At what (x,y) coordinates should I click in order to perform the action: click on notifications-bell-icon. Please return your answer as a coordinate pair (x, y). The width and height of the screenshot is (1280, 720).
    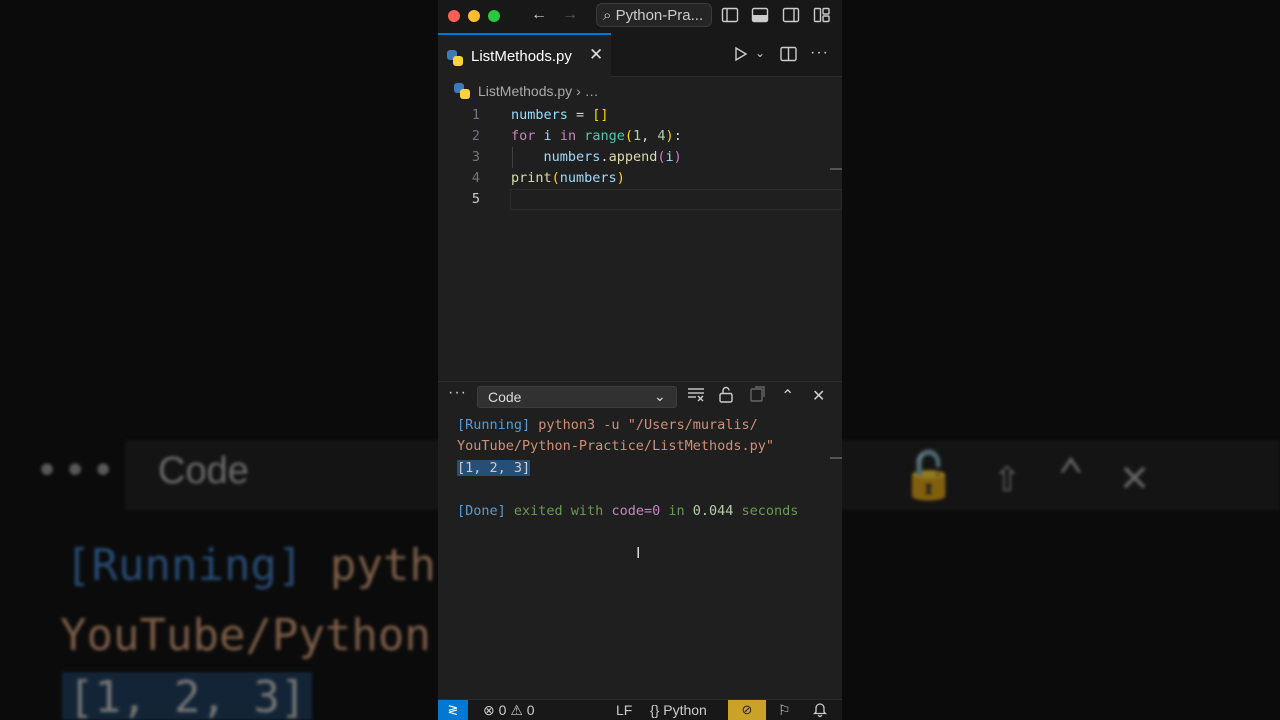
    Looking at the image, I should click on (820, 711).